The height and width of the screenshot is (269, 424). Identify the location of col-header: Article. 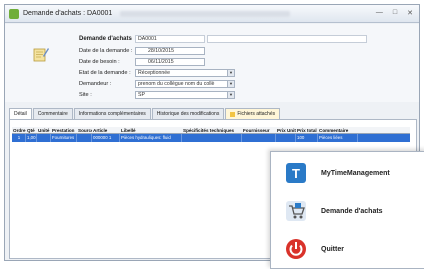
(106, 130).